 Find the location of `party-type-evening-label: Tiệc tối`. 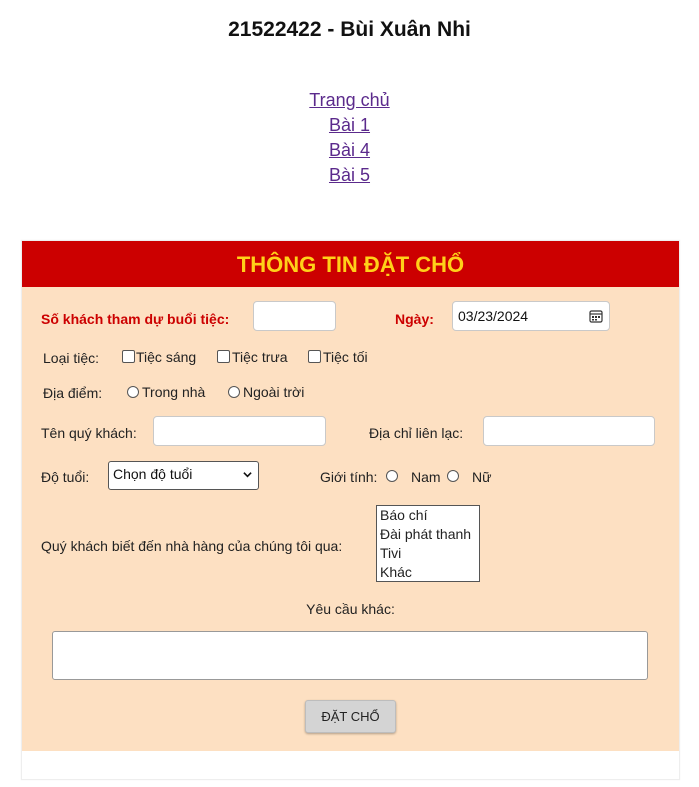

party-type-evening-label: Tiệc tối is located at coordinates (345, 357).